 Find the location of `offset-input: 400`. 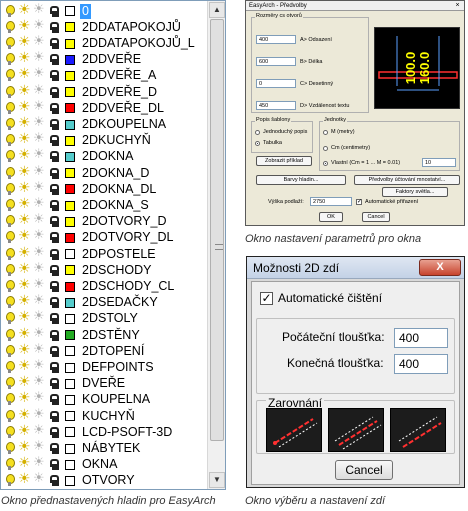

offset-input: 400 is located at coordinates (276, 39).